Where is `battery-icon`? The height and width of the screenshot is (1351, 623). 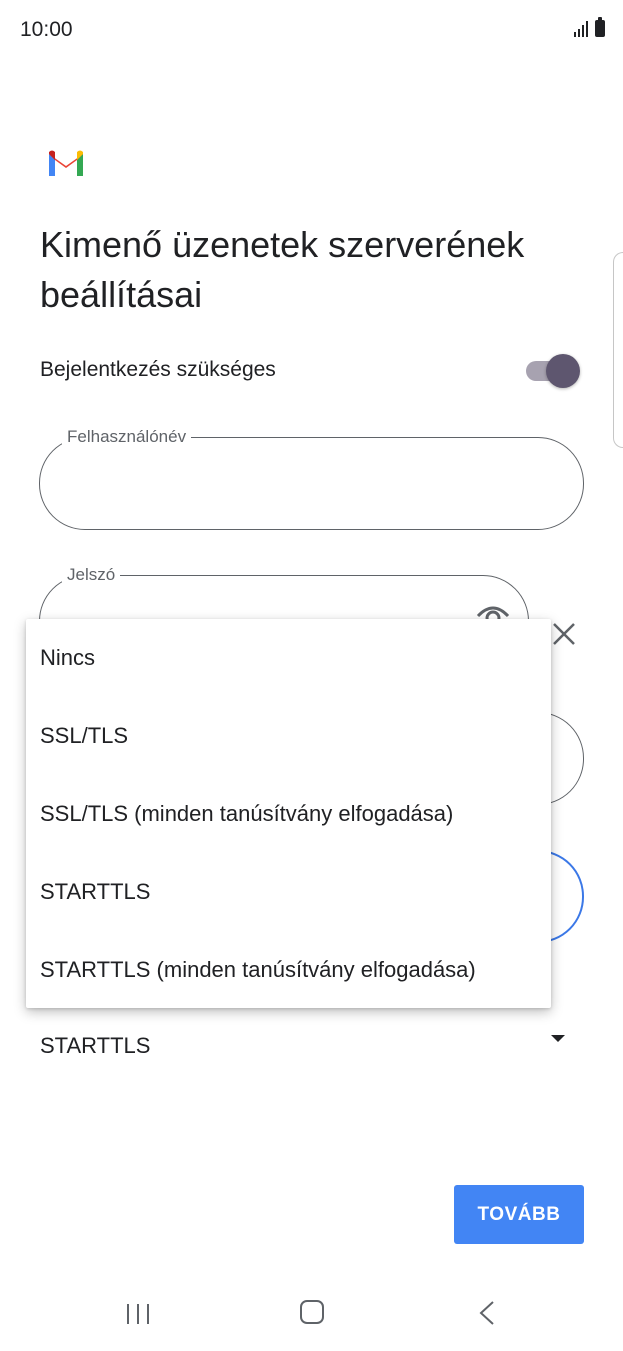
battery-icon is located at coordinates (600, 27).